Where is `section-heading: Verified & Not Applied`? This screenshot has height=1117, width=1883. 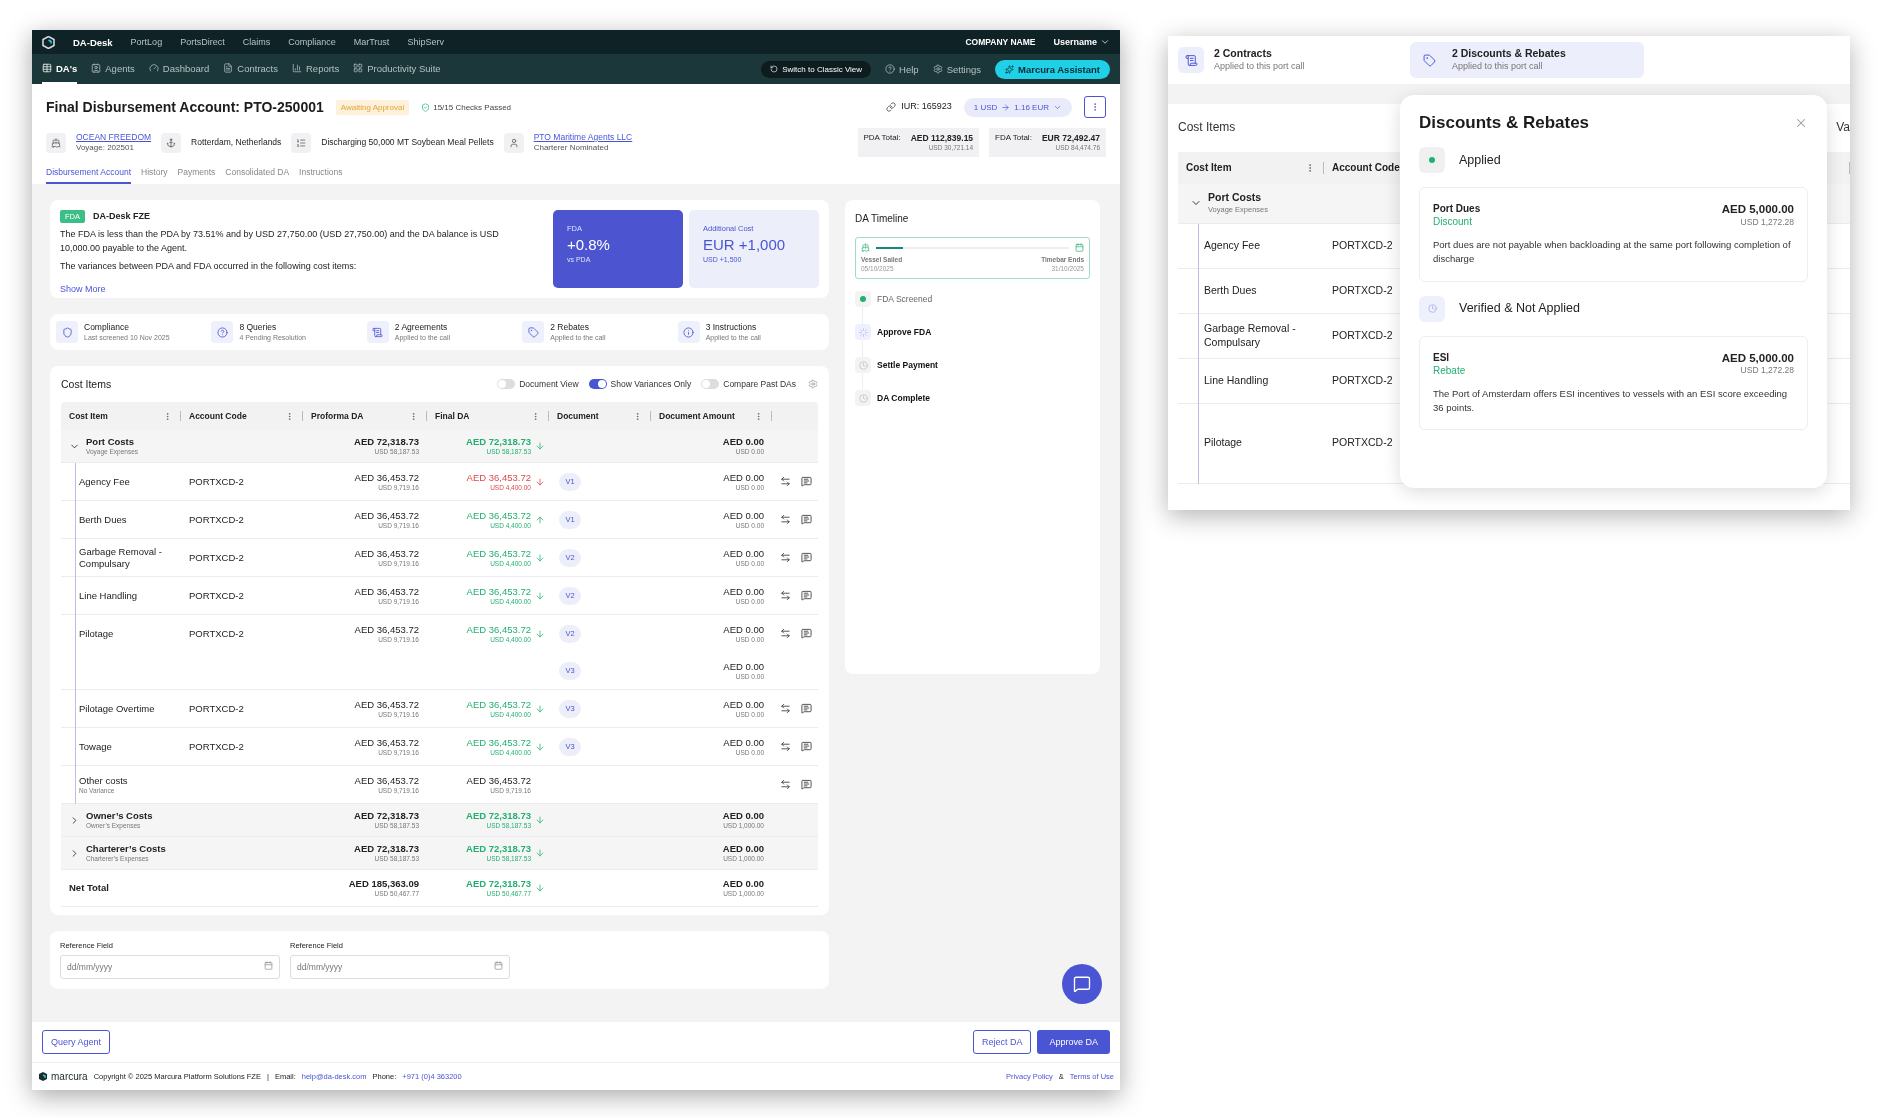 section-heading: Verified & Not Applied is located at coordinates (1519, 308).